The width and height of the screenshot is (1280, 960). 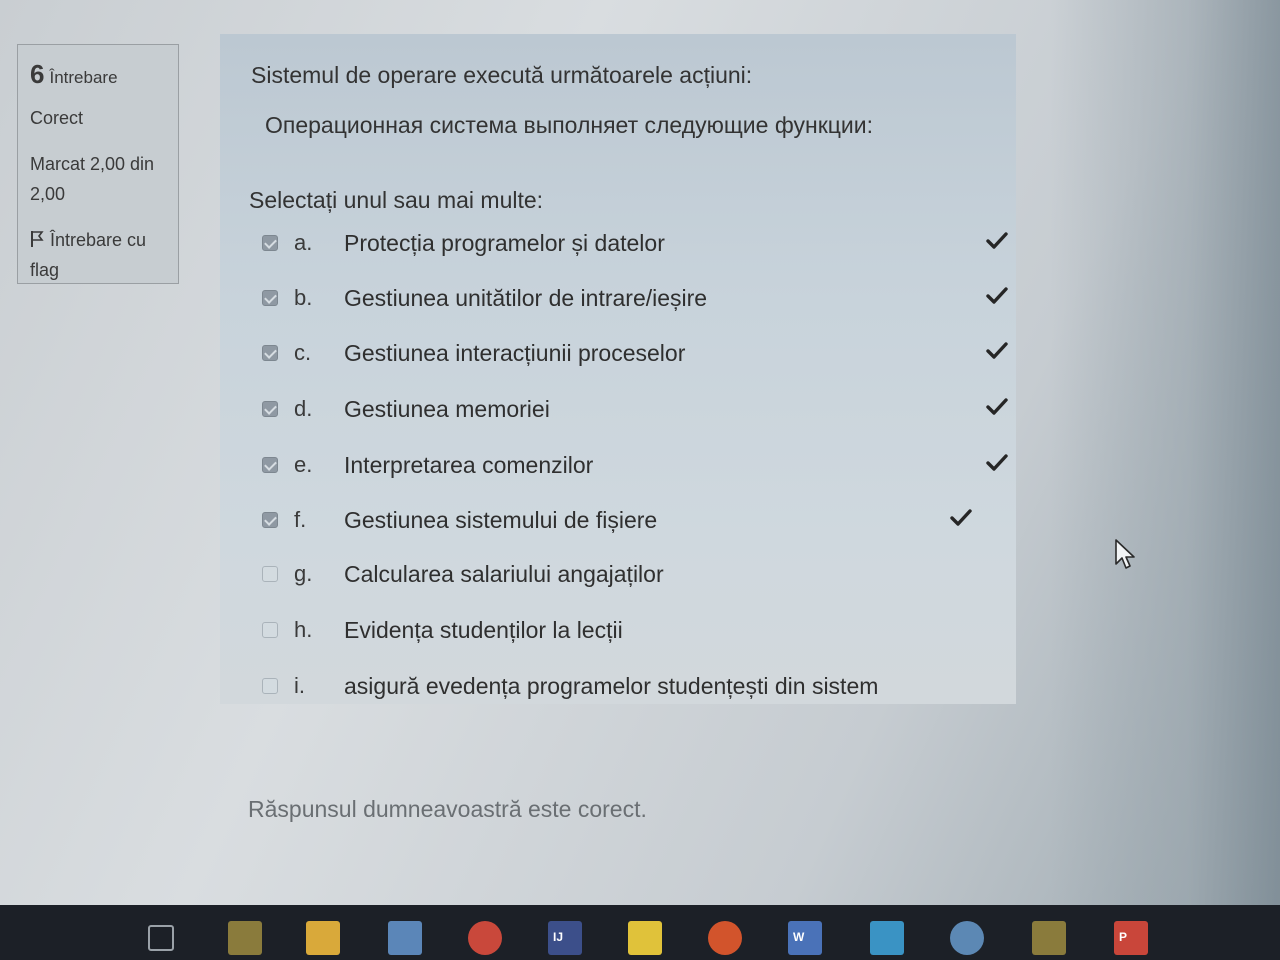 What do you see at coordinates (447, 809) in the screenshot?
I see `feedback-text: Răspunsul dumneavoastră este corect.` at bounding box center [447, 809].